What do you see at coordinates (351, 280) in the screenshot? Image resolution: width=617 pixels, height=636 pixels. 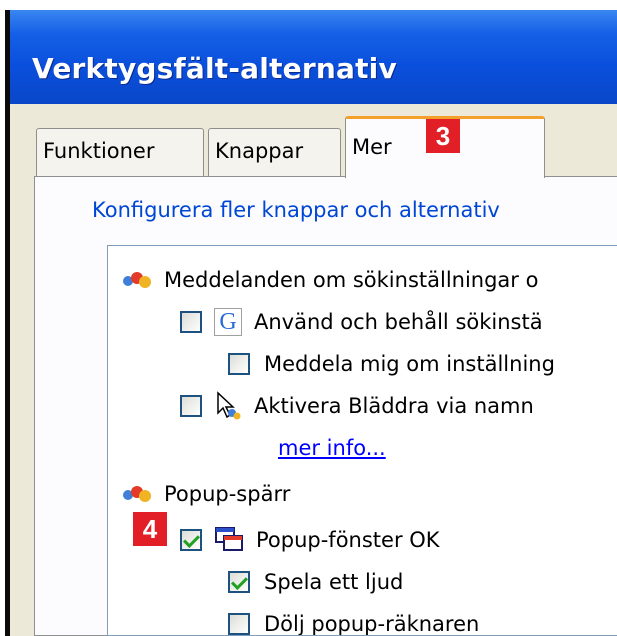 I see `section-notifications-label: Meddelanden om sökinställningar o` at bounding box center [351, 280].